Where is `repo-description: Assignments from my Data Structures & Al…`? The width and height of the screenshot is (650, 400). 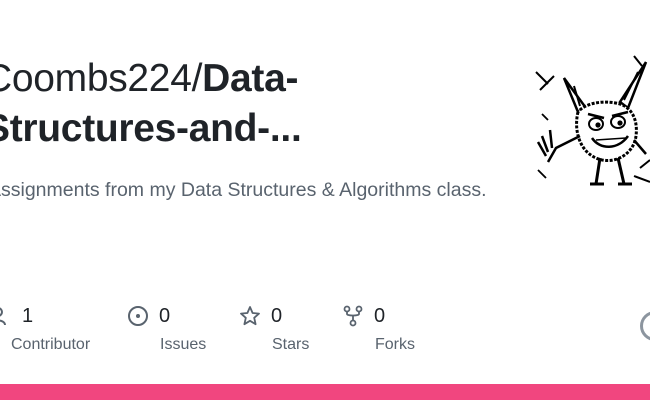 repo-description: Assignments from my Data Structures & Al… is located at coordinates (243, 190).